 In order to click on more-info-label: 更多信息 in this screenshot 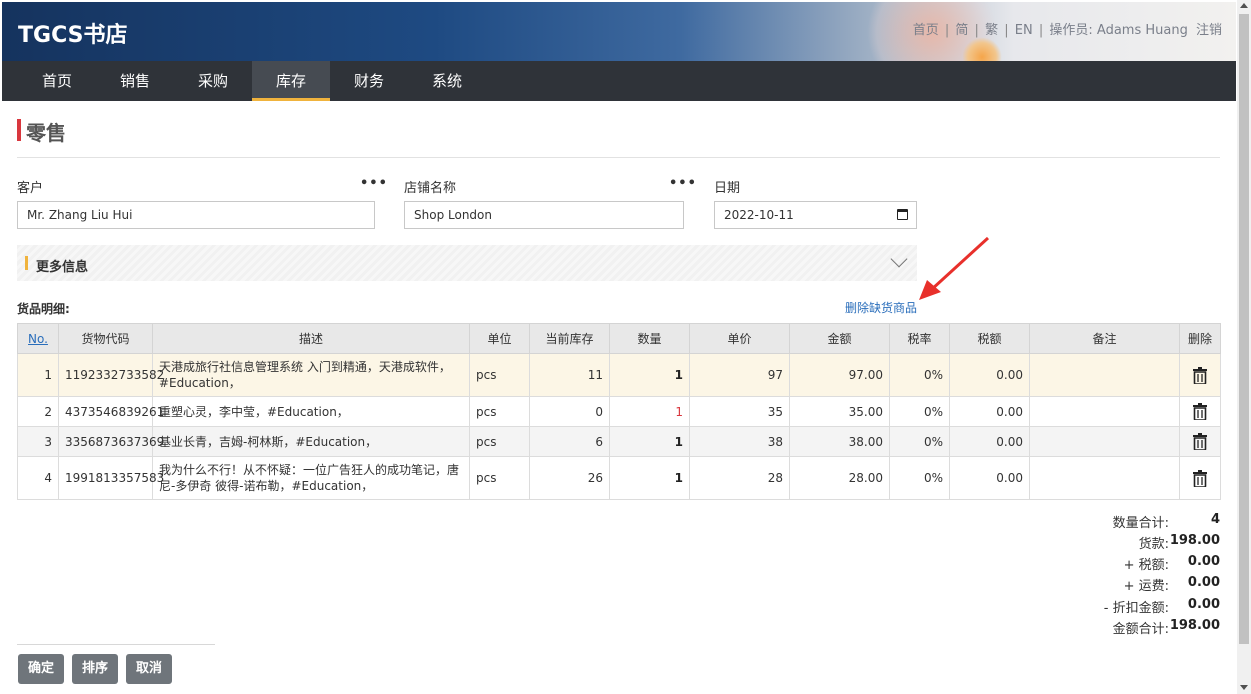, I will do `click(62, 267)`.